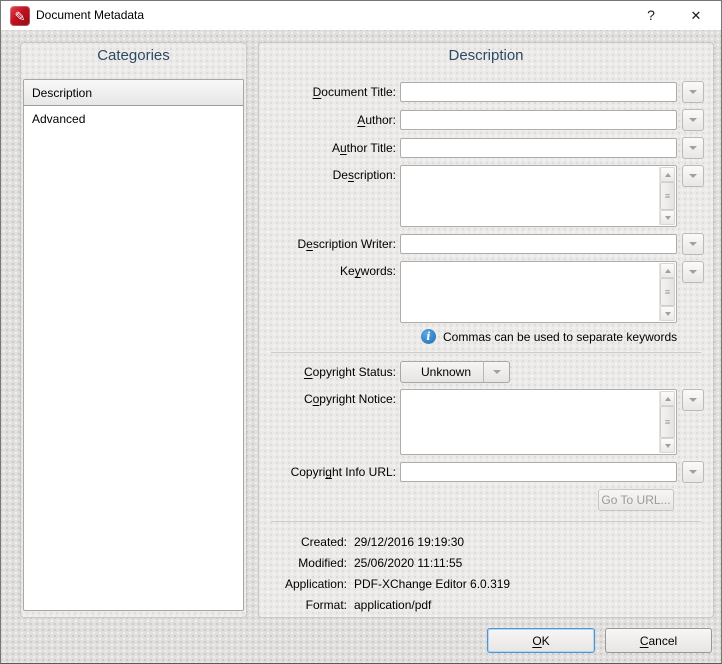  I want to click on copyright-info-url-input, so click(538, 472).